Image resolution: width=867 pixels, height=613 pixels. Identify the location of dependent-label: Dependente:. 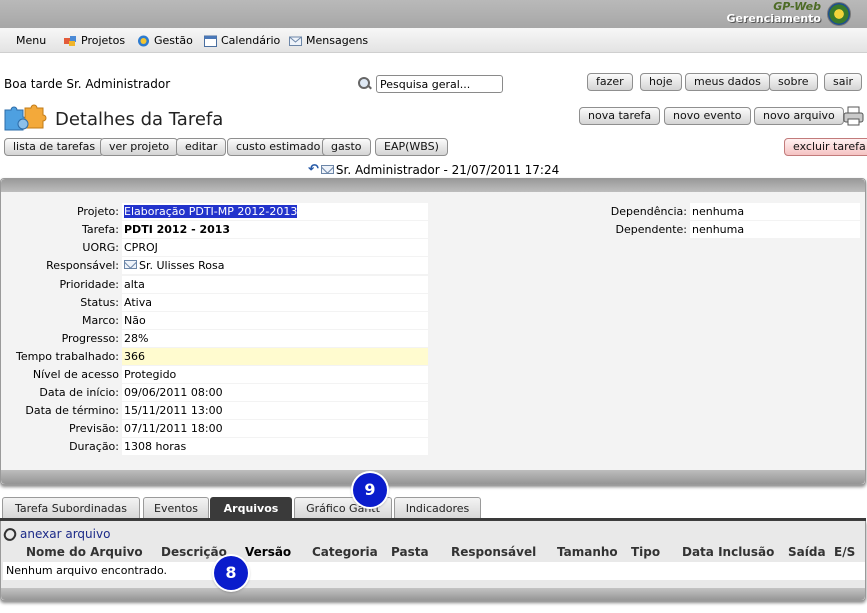
(651, 229).